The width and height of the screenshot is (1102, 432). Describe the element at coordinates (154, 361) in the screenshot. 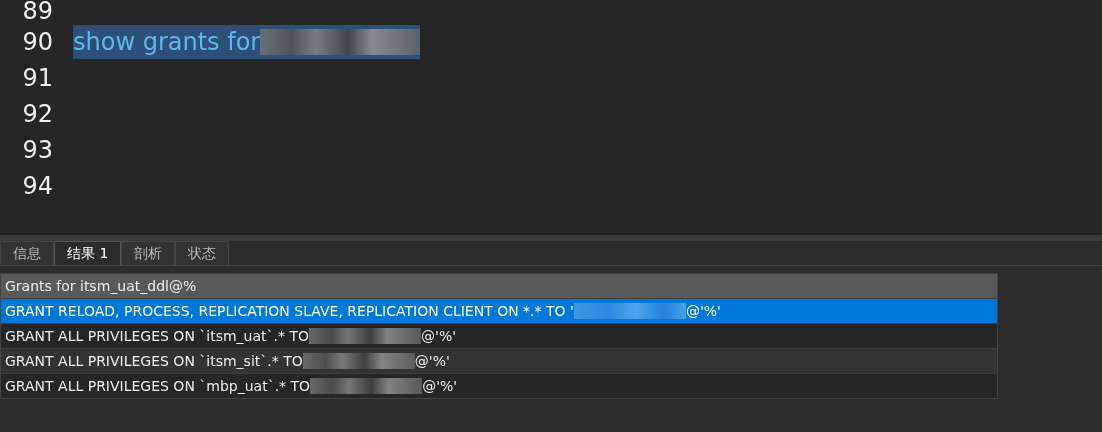

I see `cell-text: GRANT ALL PRIVILEGES ON `itsm_sit`.* TO` at that location.